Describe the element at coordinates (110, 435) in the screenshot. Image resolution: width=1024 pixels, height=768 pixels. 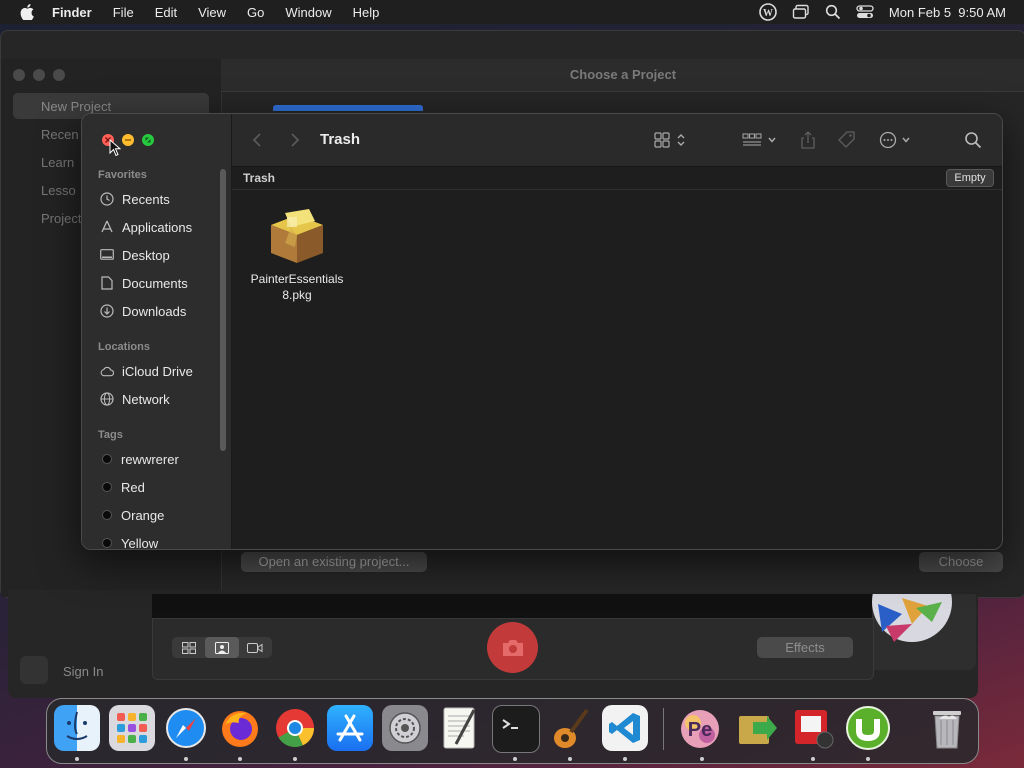
I see `tags-heading: Tags` at that location.